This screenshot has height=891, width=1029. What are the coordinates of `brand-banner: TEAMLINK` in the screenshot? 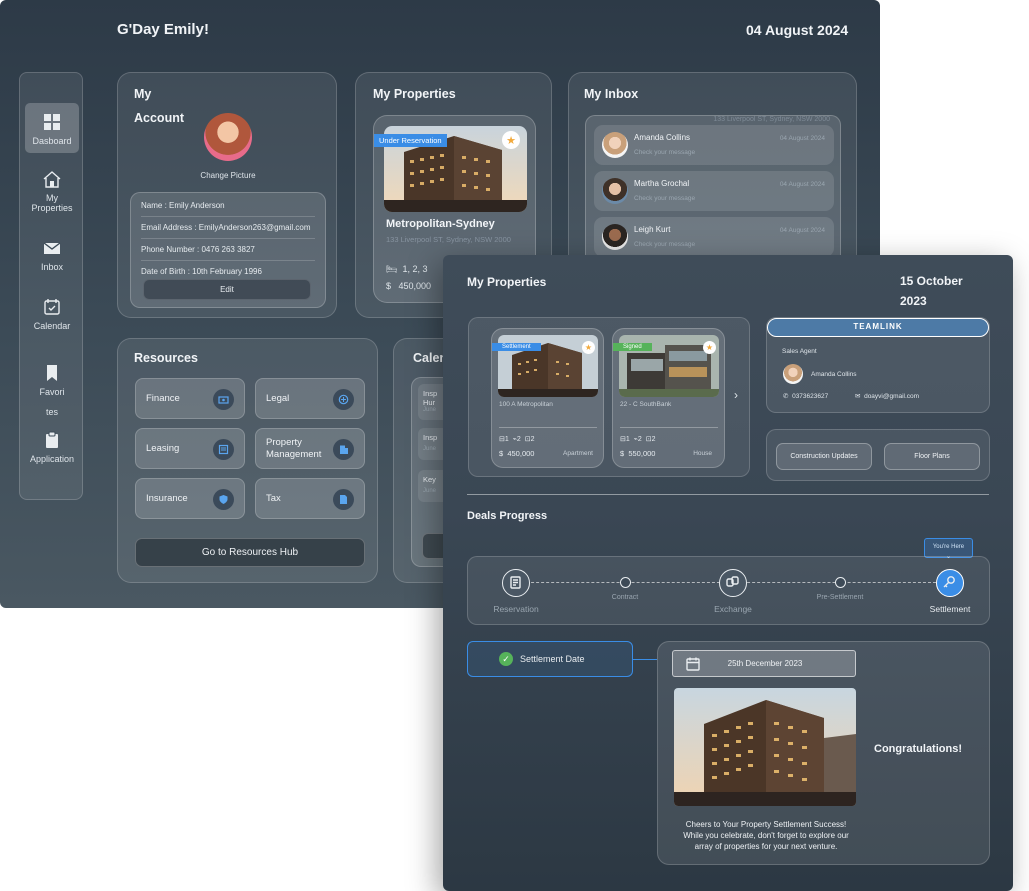 It's located at (878, 327).